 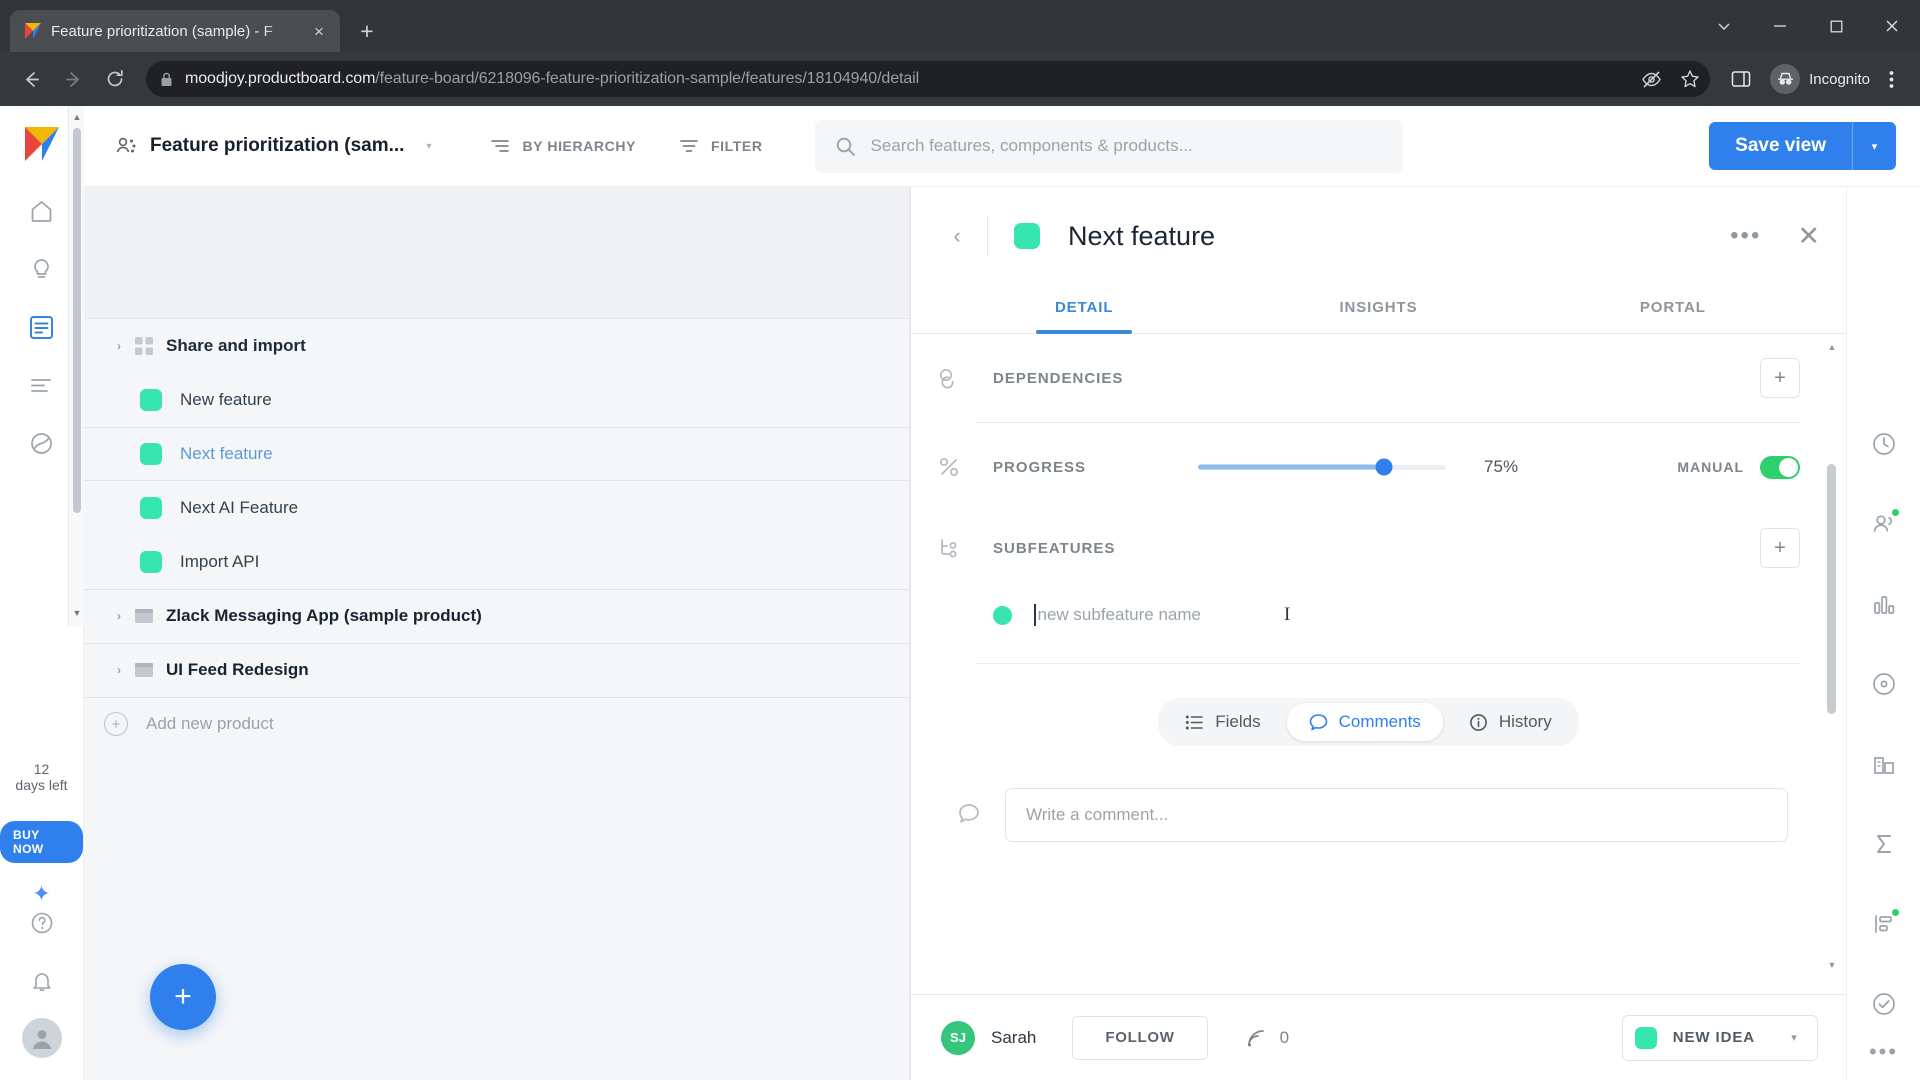 I want to click on back-icon: ‹, so click(x=957, y=236).